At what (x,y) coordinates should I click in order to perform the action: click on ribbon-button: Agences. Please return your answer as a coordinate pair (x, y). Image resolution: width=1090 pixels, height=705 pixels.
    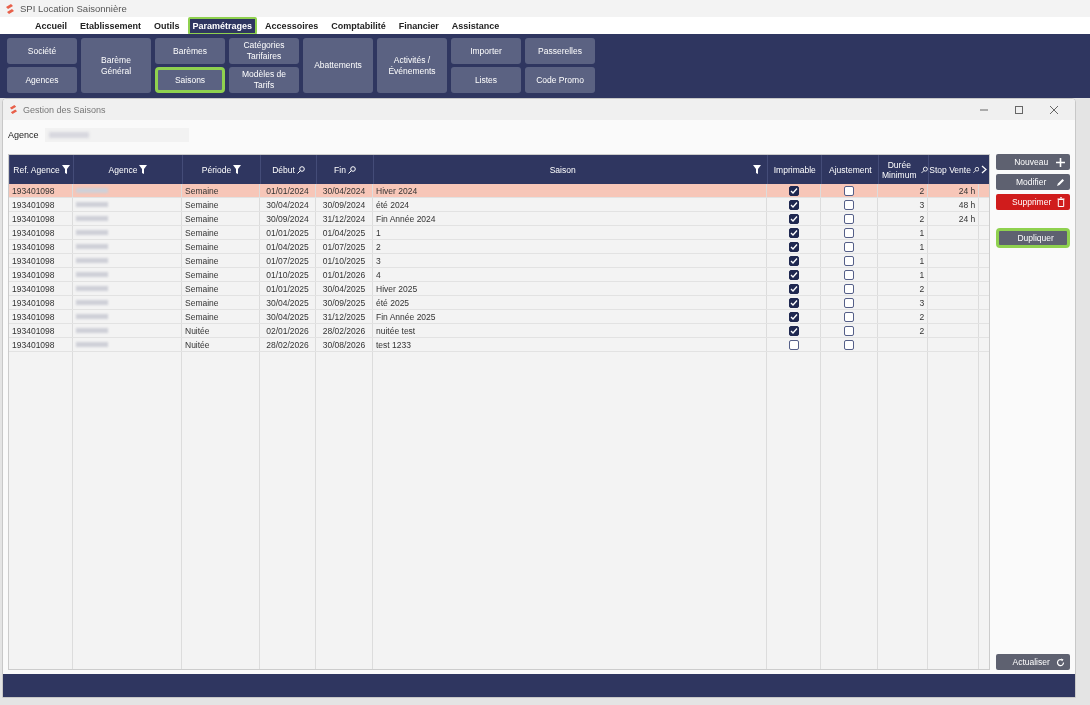
    Looking at the image, I should click on (42, 80).